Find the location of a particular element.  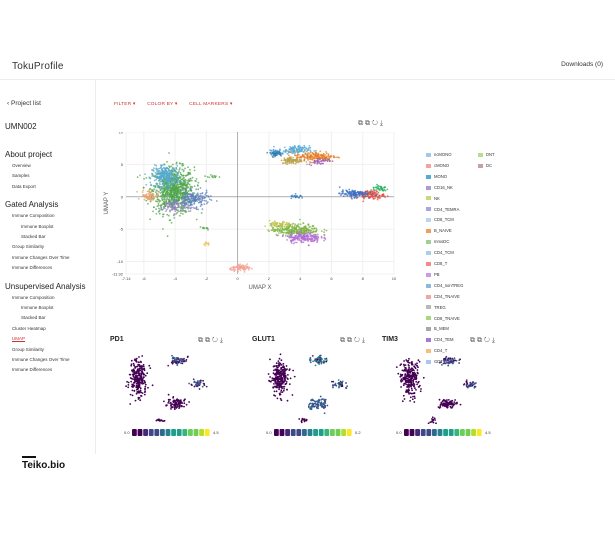

legend-item: CD4_TEMRA is located at coordinates (442, 209).